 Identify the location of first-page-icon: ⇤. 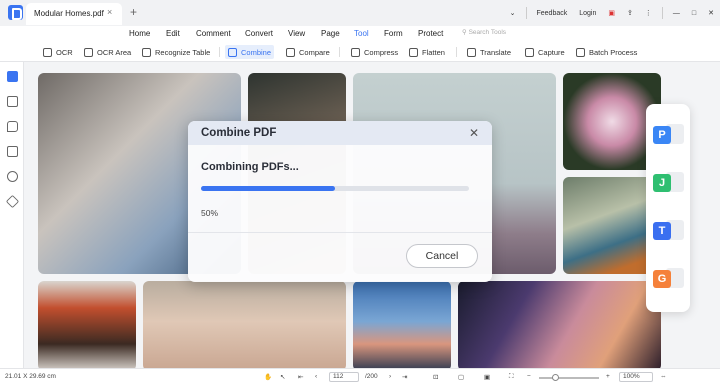
(300, 377).